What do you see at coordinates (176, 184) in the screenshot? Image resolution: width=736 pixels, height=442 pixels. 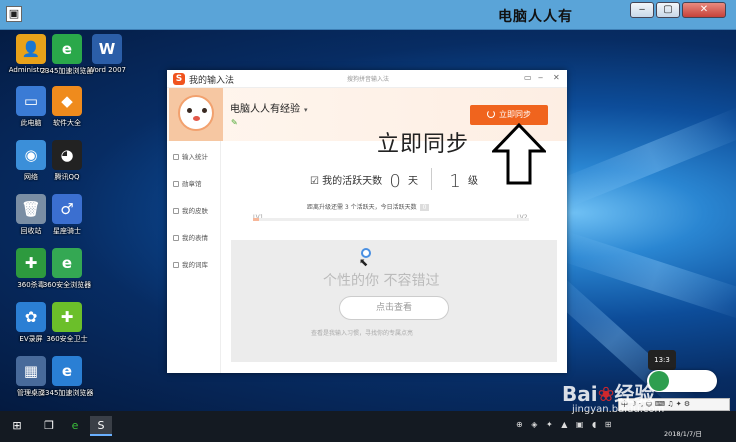 I see `medal-icon` at bounding box center [176, 184].